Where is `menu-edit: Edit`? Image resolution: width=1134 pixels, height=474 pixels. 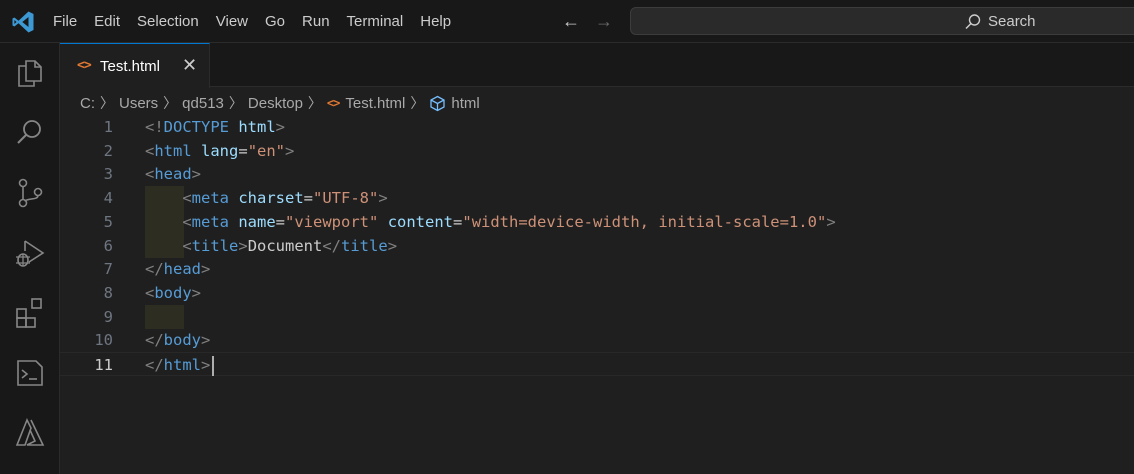 menu-edit: Edit is located at coordinates (107, 21).